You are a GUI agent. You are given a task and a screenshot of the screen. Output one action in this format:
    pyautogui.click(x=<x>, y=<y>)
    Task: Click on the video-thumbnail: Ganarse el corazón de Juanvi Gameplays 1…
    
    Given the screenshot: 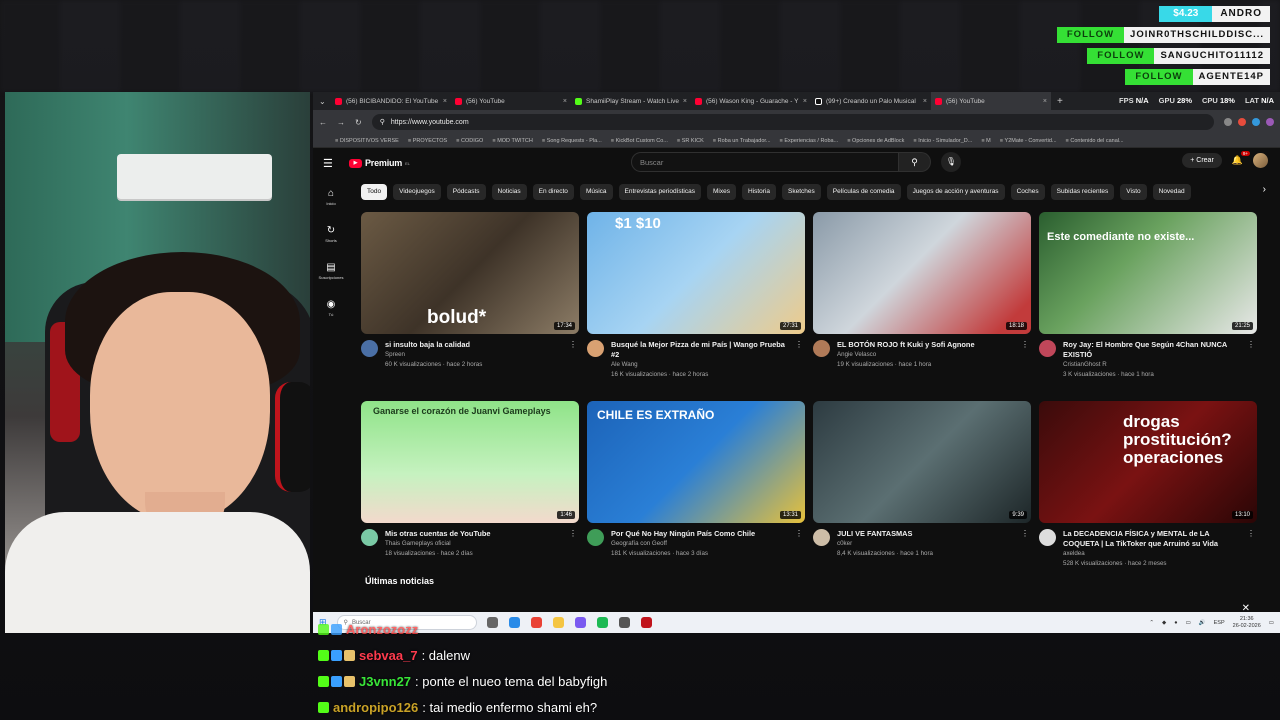 What is the action you would take?
    pyautogui.click(x=470, y=462)
    